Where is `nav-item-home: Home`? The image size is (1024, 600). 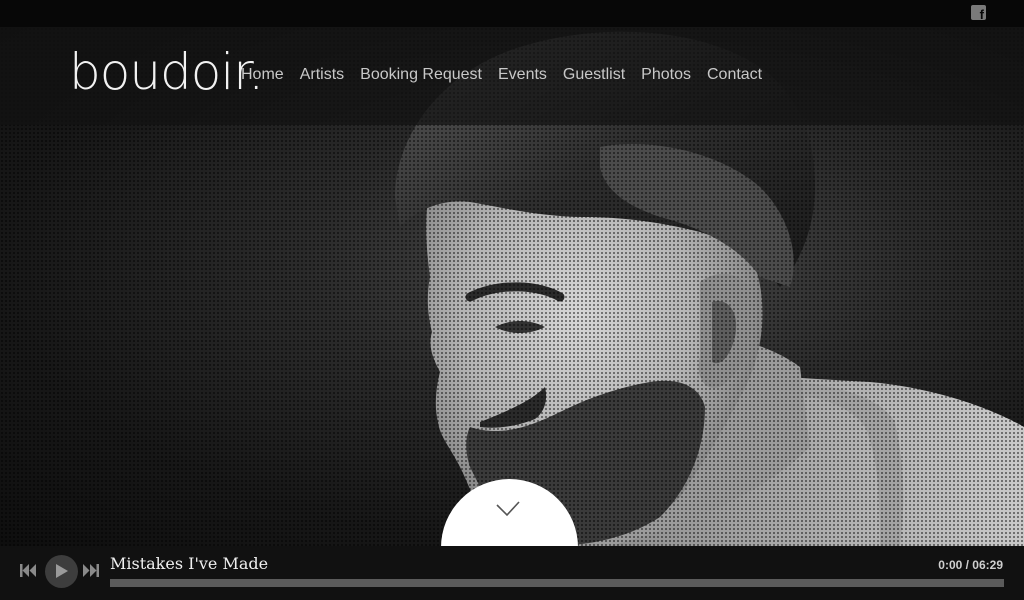
nav-item-home: Home is located at coordinates (262, 75).